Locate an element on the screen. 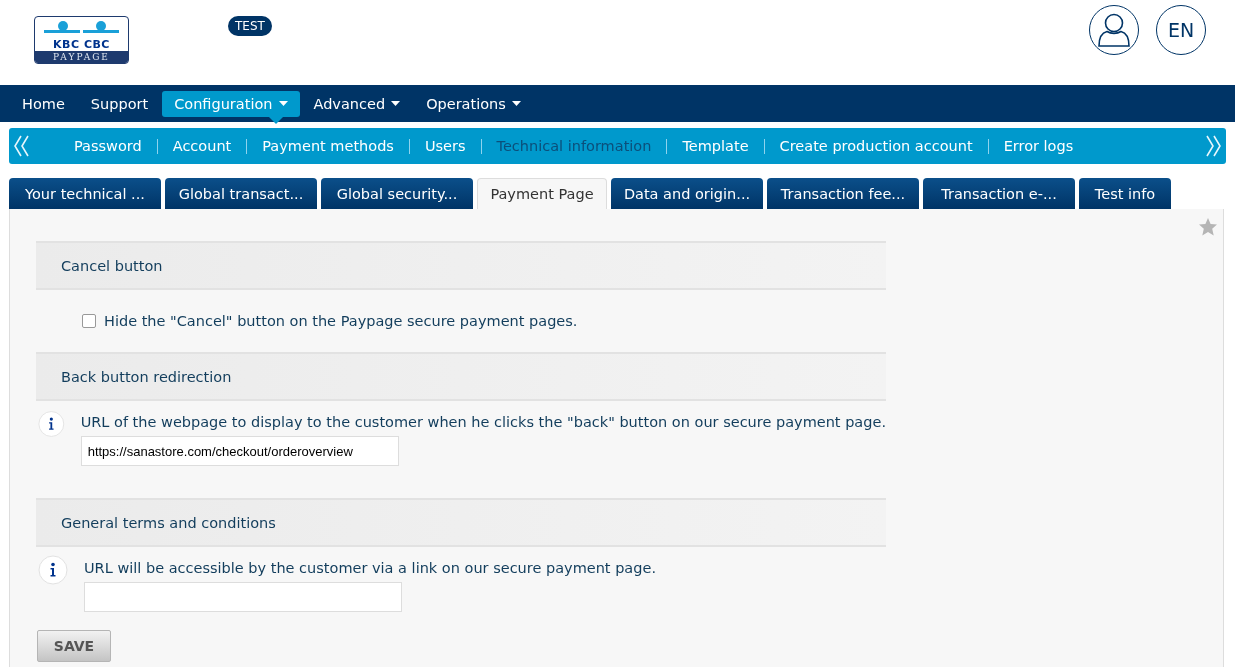 This screenshot has height=667, width=1235. user-icon is located at coordinates (1114, 30).